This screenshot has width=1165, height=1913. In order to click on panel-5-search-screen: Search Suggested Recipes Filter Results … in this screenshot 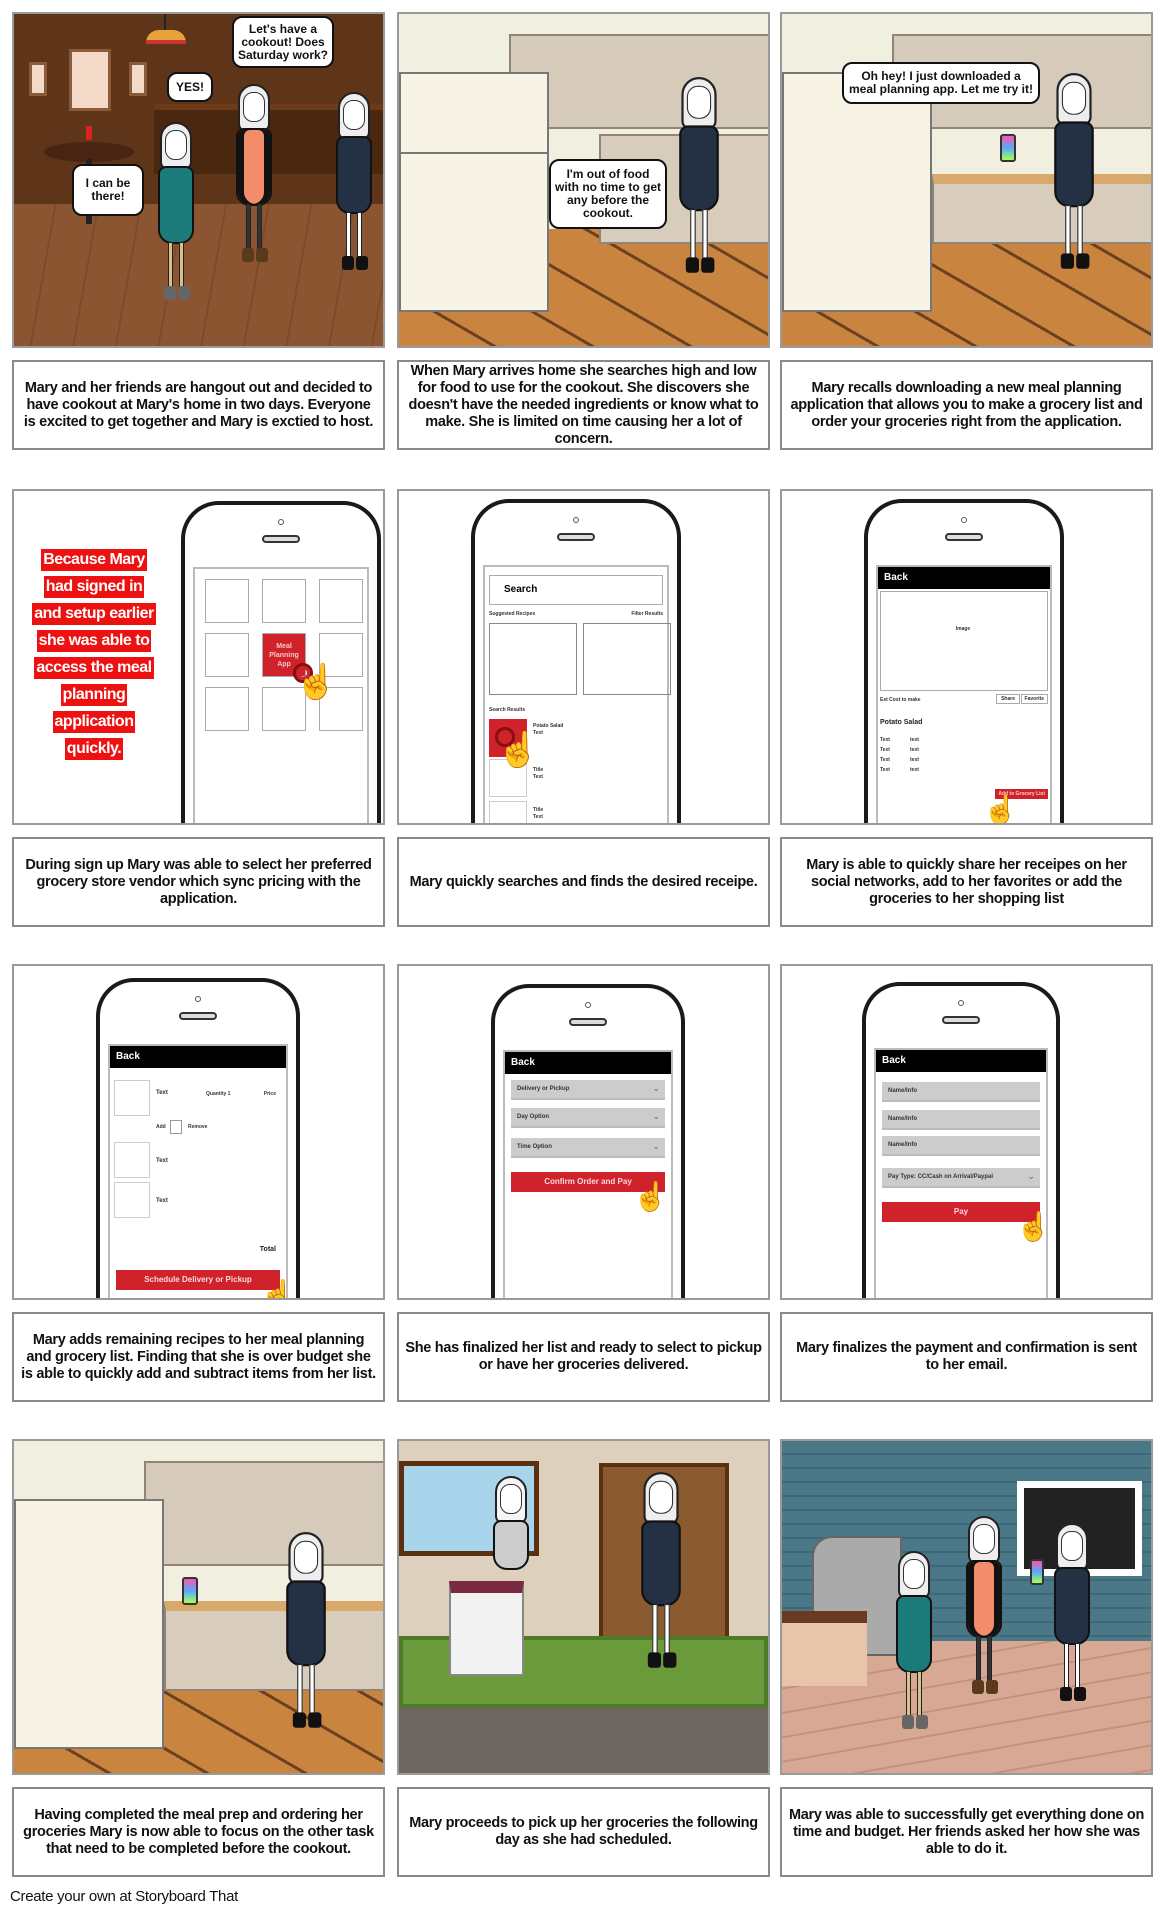, I will do `click(583, 657)`.